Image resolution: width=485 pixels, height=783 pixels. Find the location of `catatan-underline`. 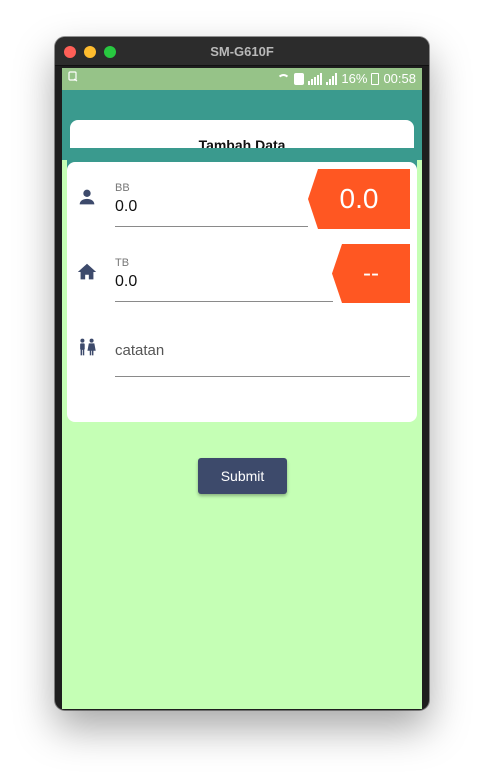

catatan-underline is located at coordinates (262, 376).